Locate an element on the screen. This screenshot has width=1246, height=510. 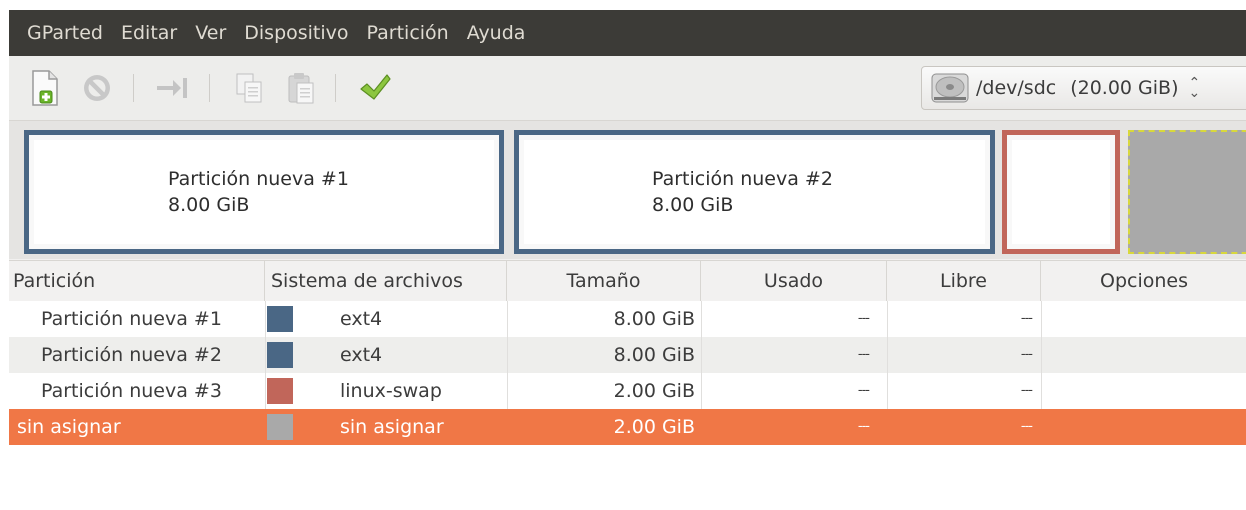
new-partition-icon is located at coordinates (45, 88).